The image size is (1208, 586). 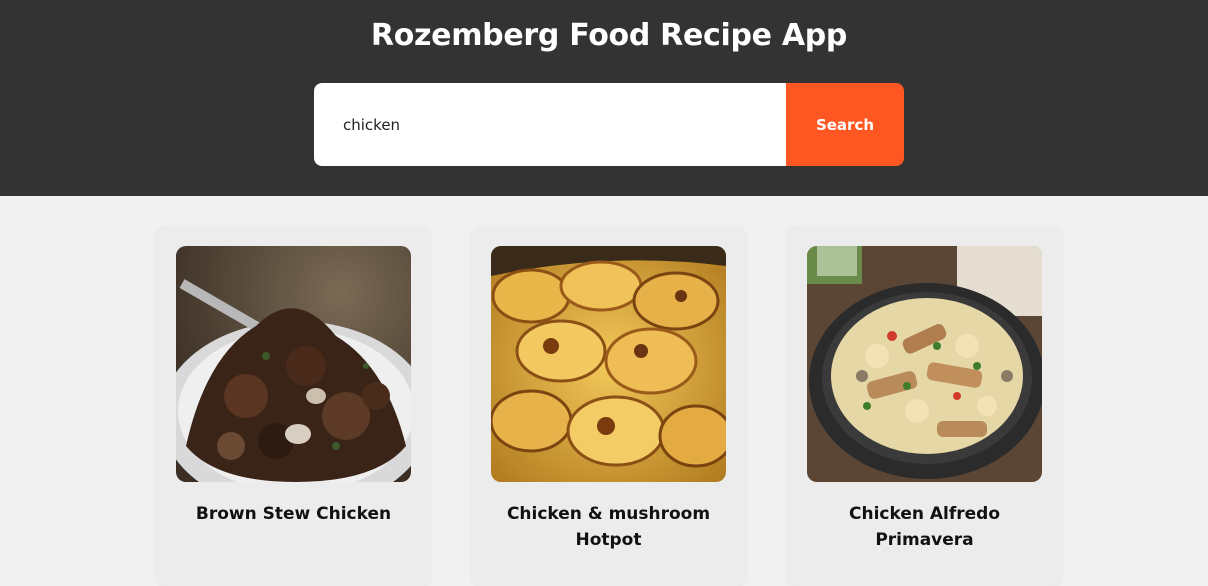 I want to click on search-form: Search, so click(x=609, y=124).